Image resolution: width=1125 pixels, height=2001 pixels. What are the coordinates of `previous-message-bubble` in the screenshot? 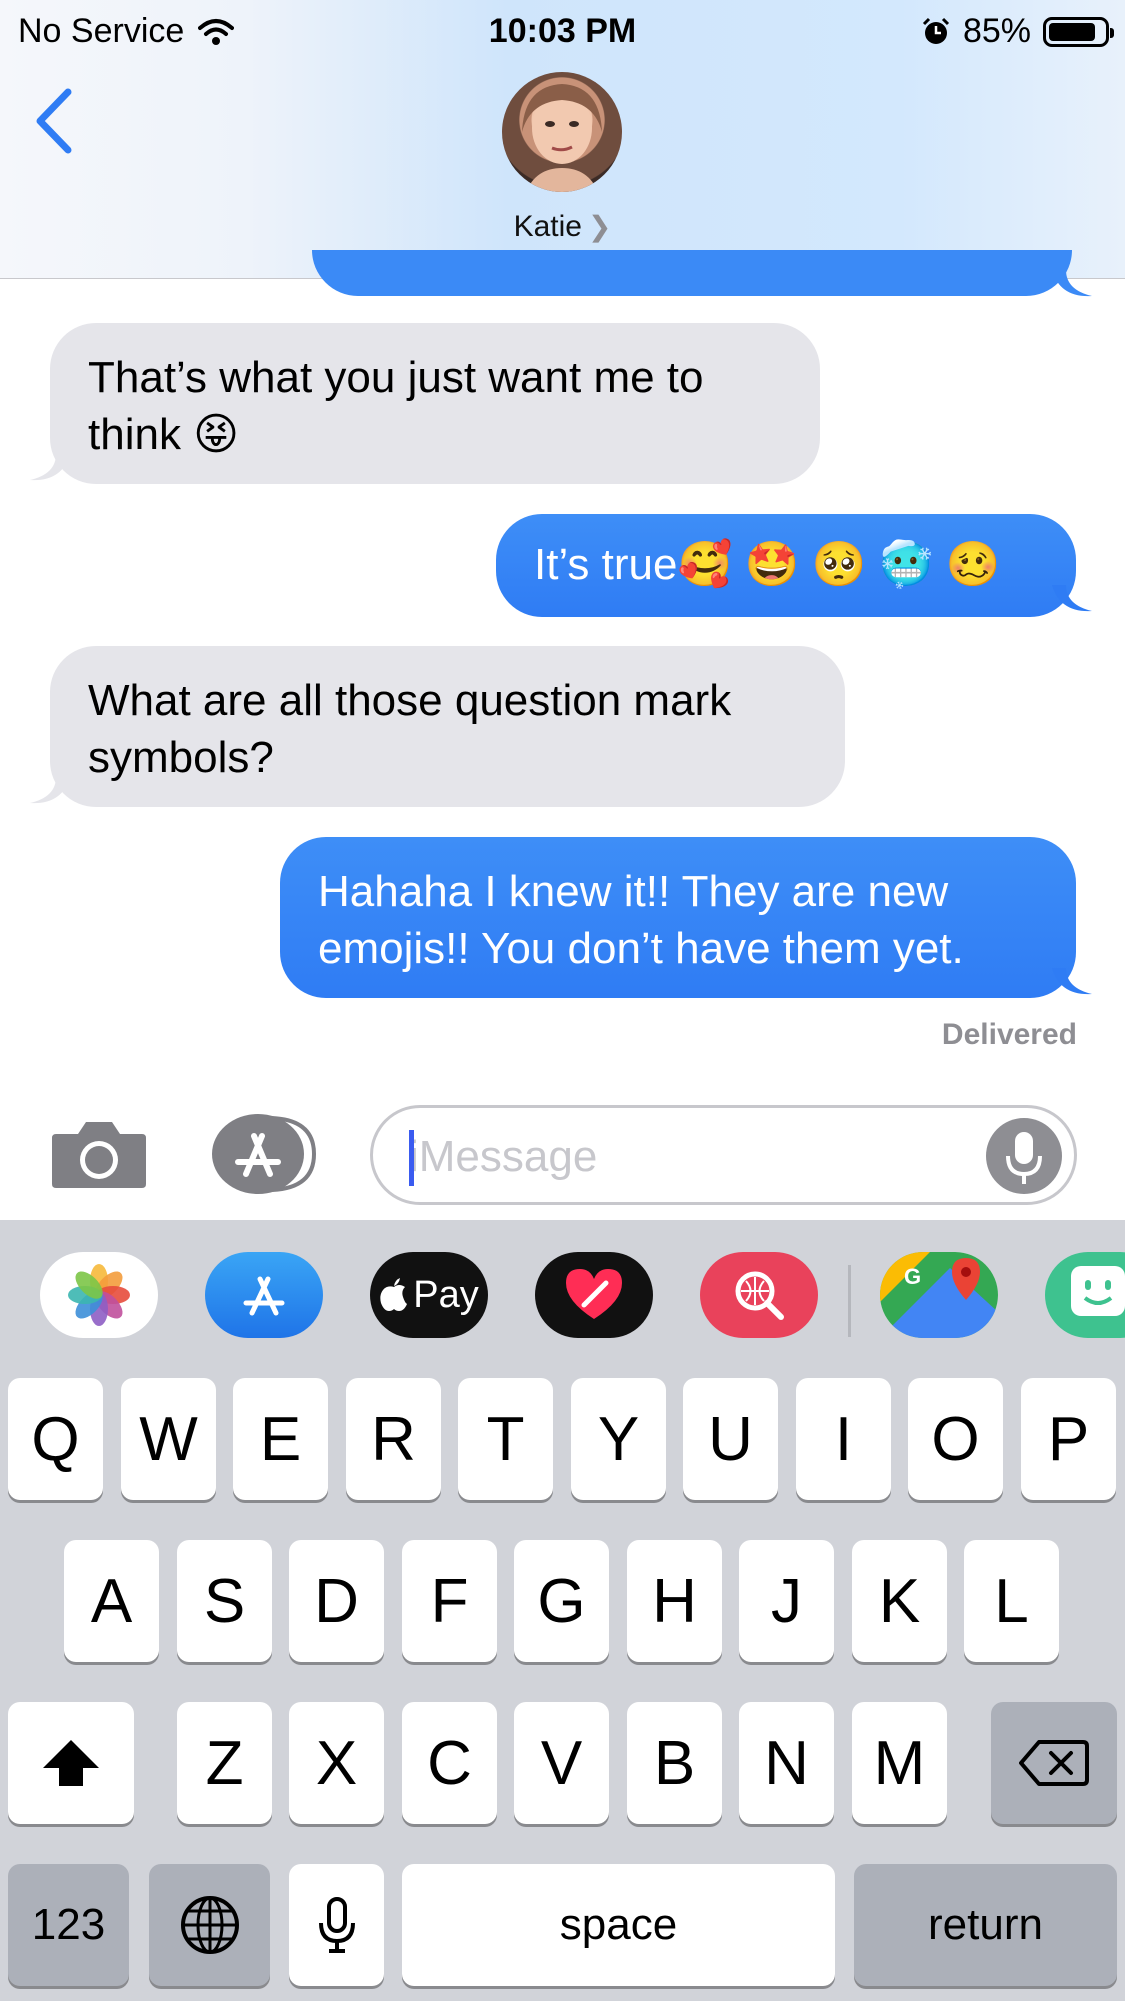 It's located at (692, 273).